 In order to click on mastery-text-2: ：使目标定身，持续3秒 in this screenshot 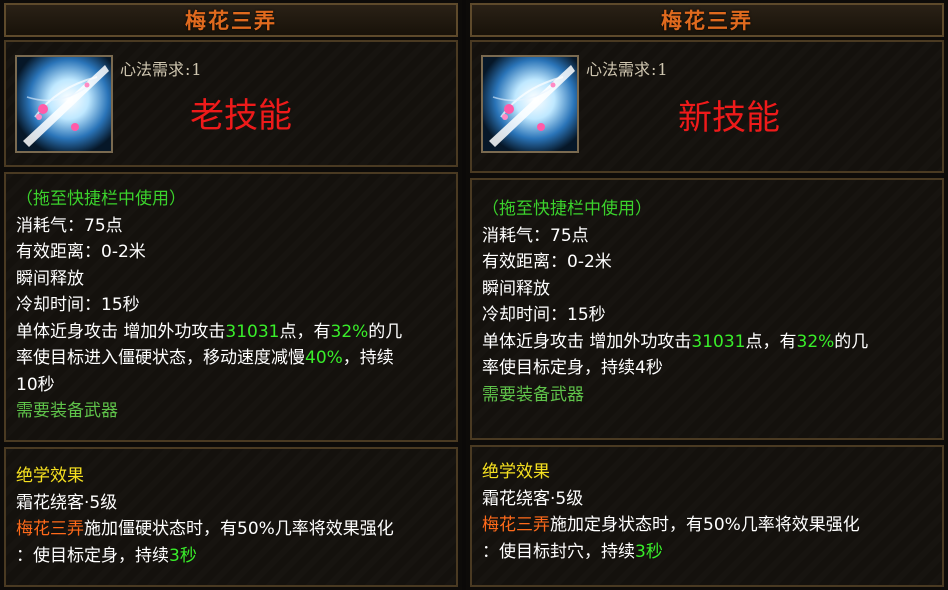, I will do `click(106, 555)`.